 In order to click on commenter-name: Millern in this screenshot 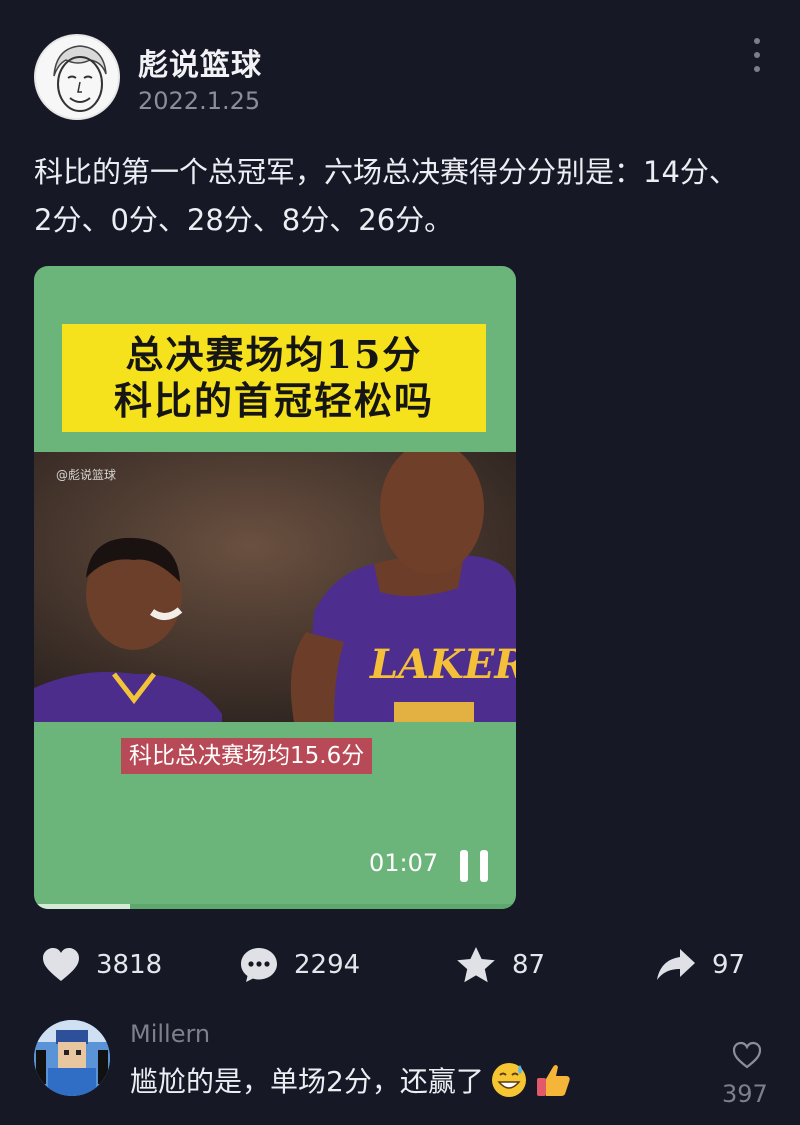, I will do `click(170, 1034)`.